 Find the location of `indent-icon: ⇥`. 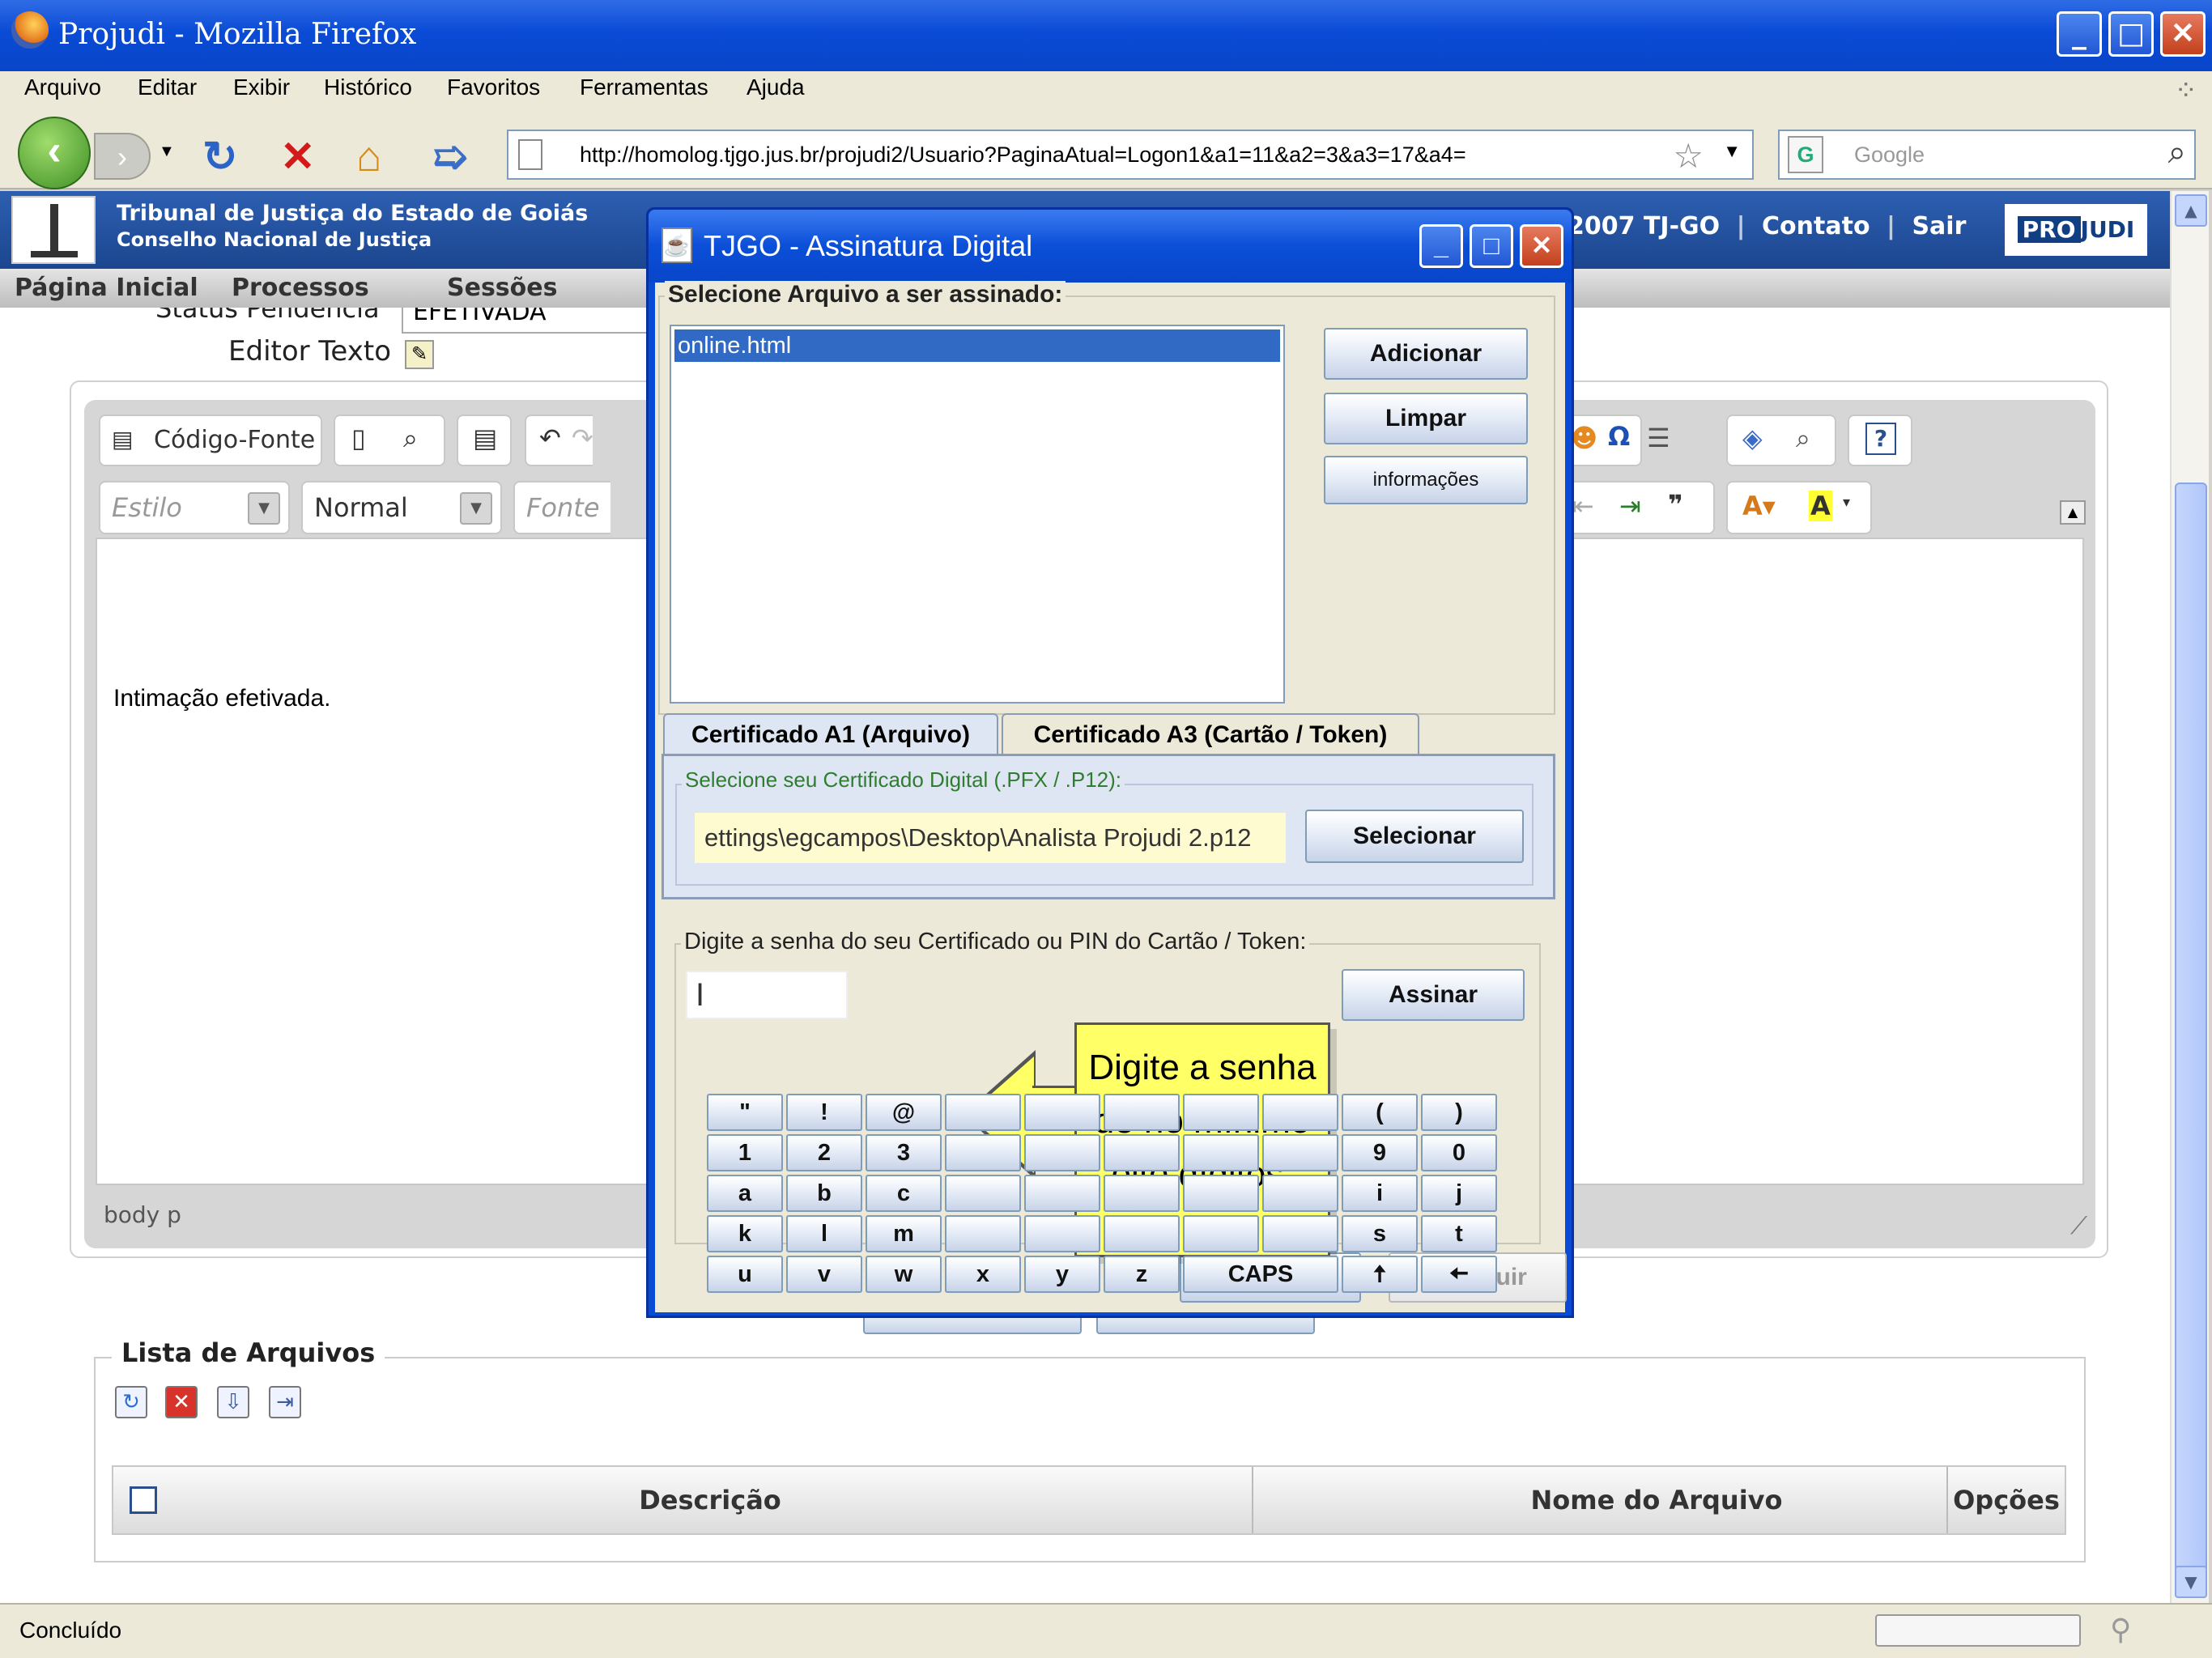

indent-icon: ⇥ is located at coordinates (1630, 506).